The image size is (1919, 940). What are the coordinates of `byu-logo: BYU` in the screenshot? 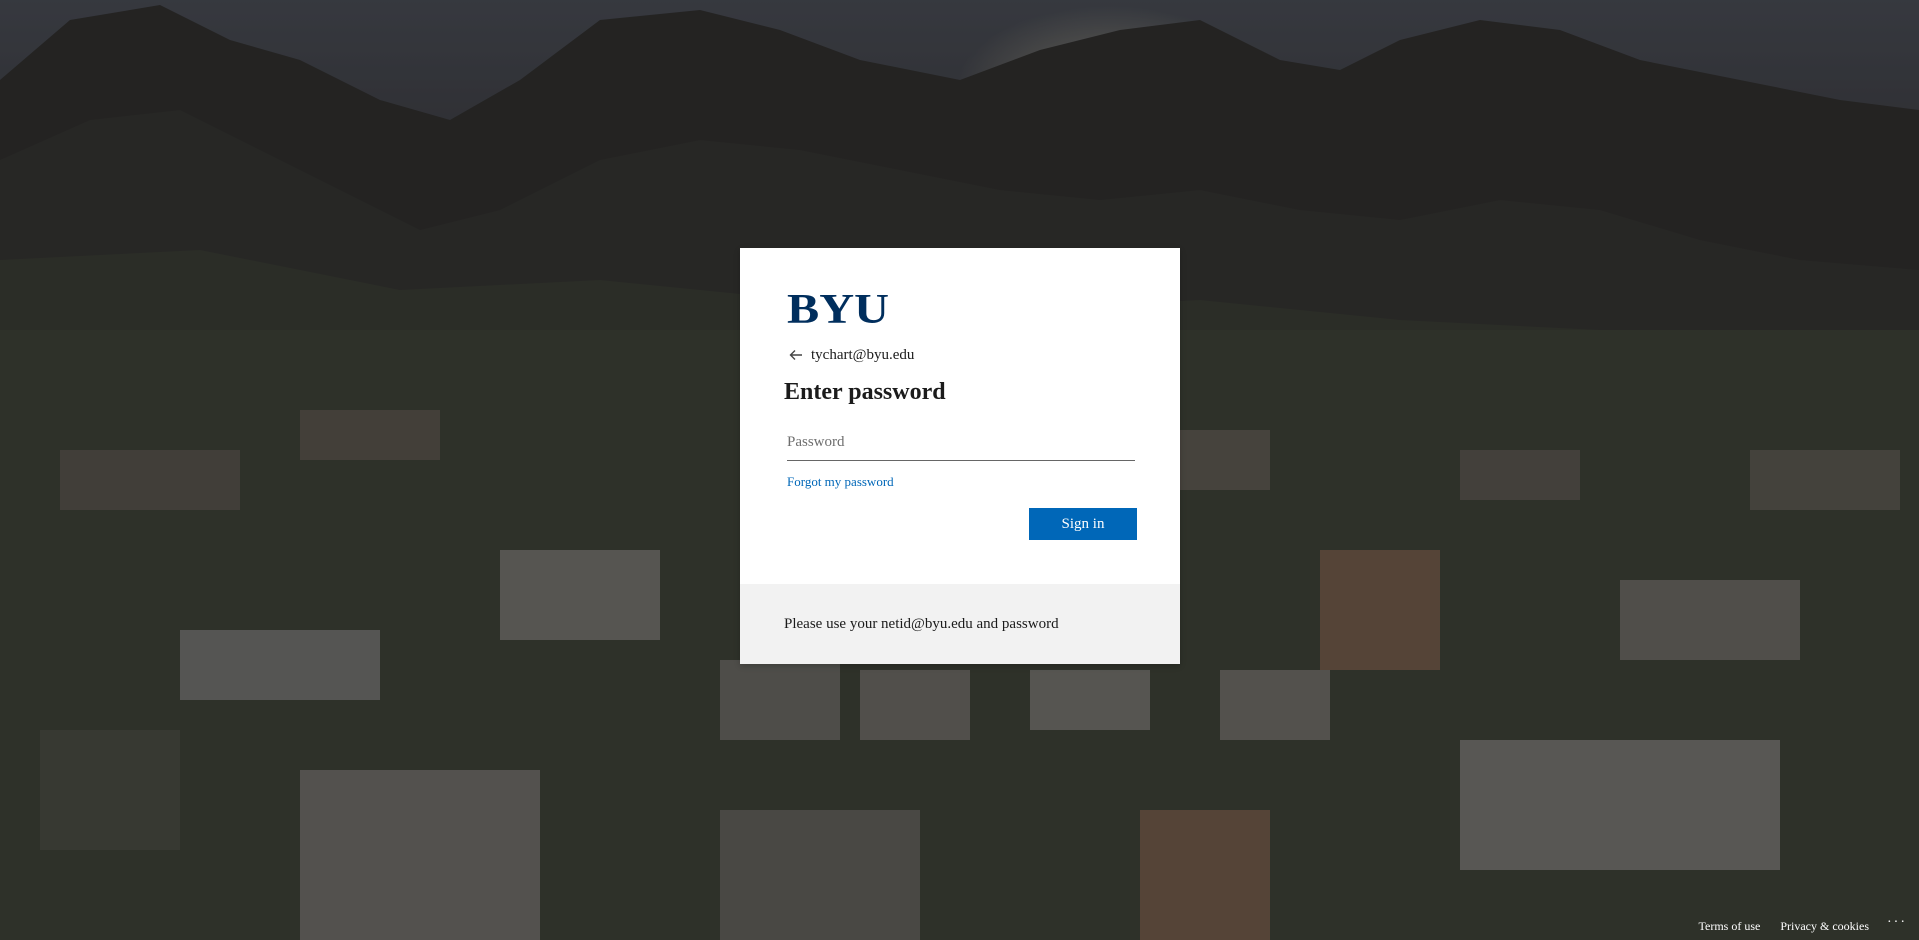 It's located at (839, 310).